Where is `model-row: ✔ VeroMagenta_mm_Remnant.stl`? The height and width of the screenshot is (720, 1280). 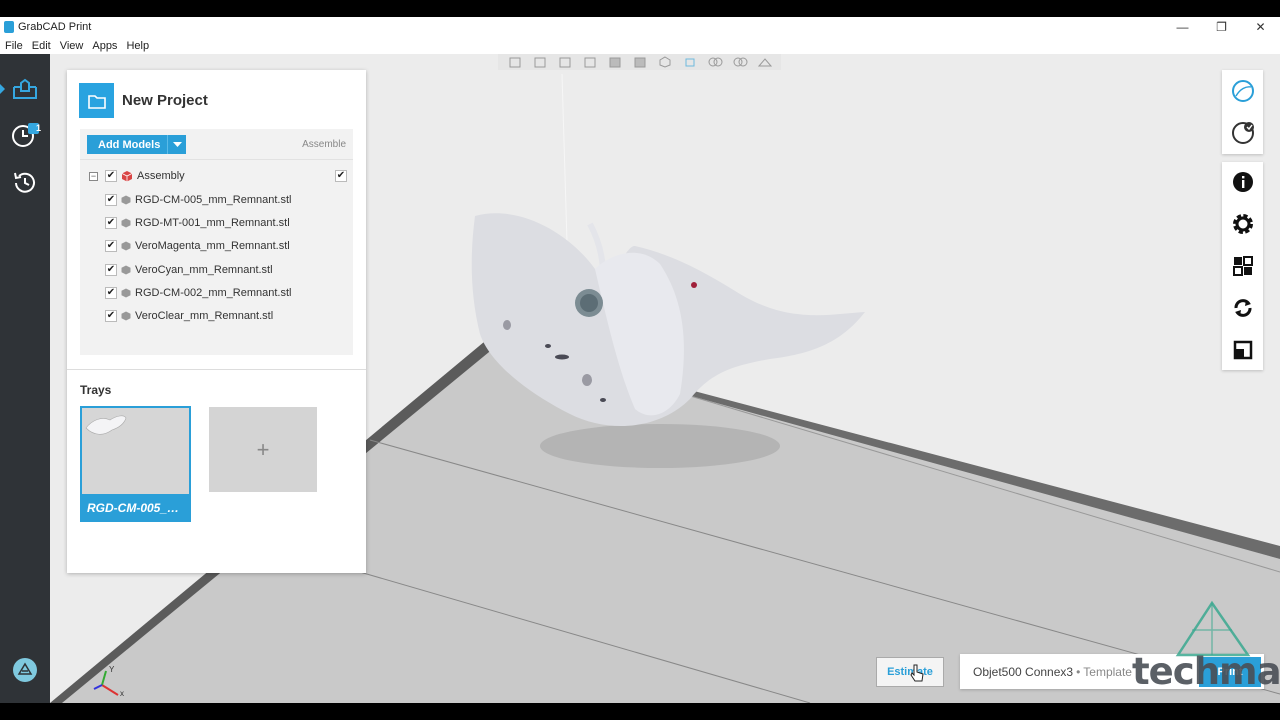 model-row: ✔ VeroMagenta_mm_Remnant.stl is located at coordinates (197, 246).